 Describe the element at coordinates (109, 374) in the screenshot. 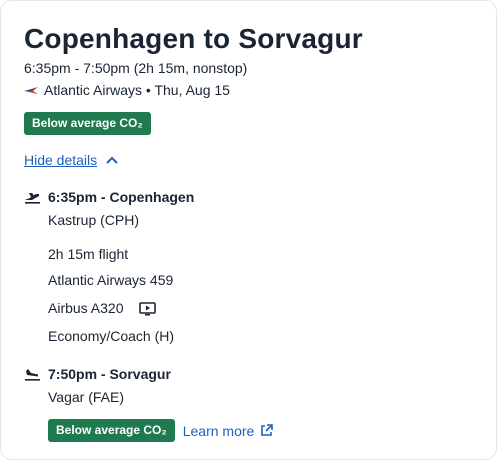

I see `arrival-time-city: 7:50pm - Sorvagur` at that location.